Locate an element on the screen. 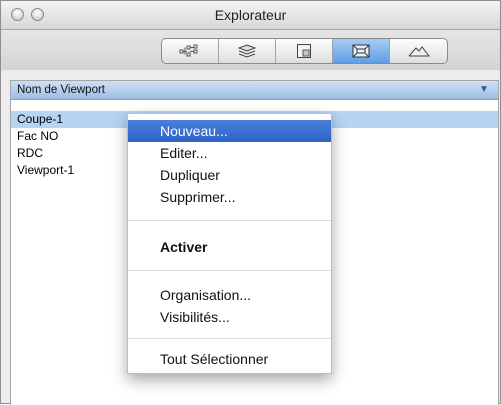 This screenshot has width=501, height=405. sheet-view-button is located at coordinates (304, 51).